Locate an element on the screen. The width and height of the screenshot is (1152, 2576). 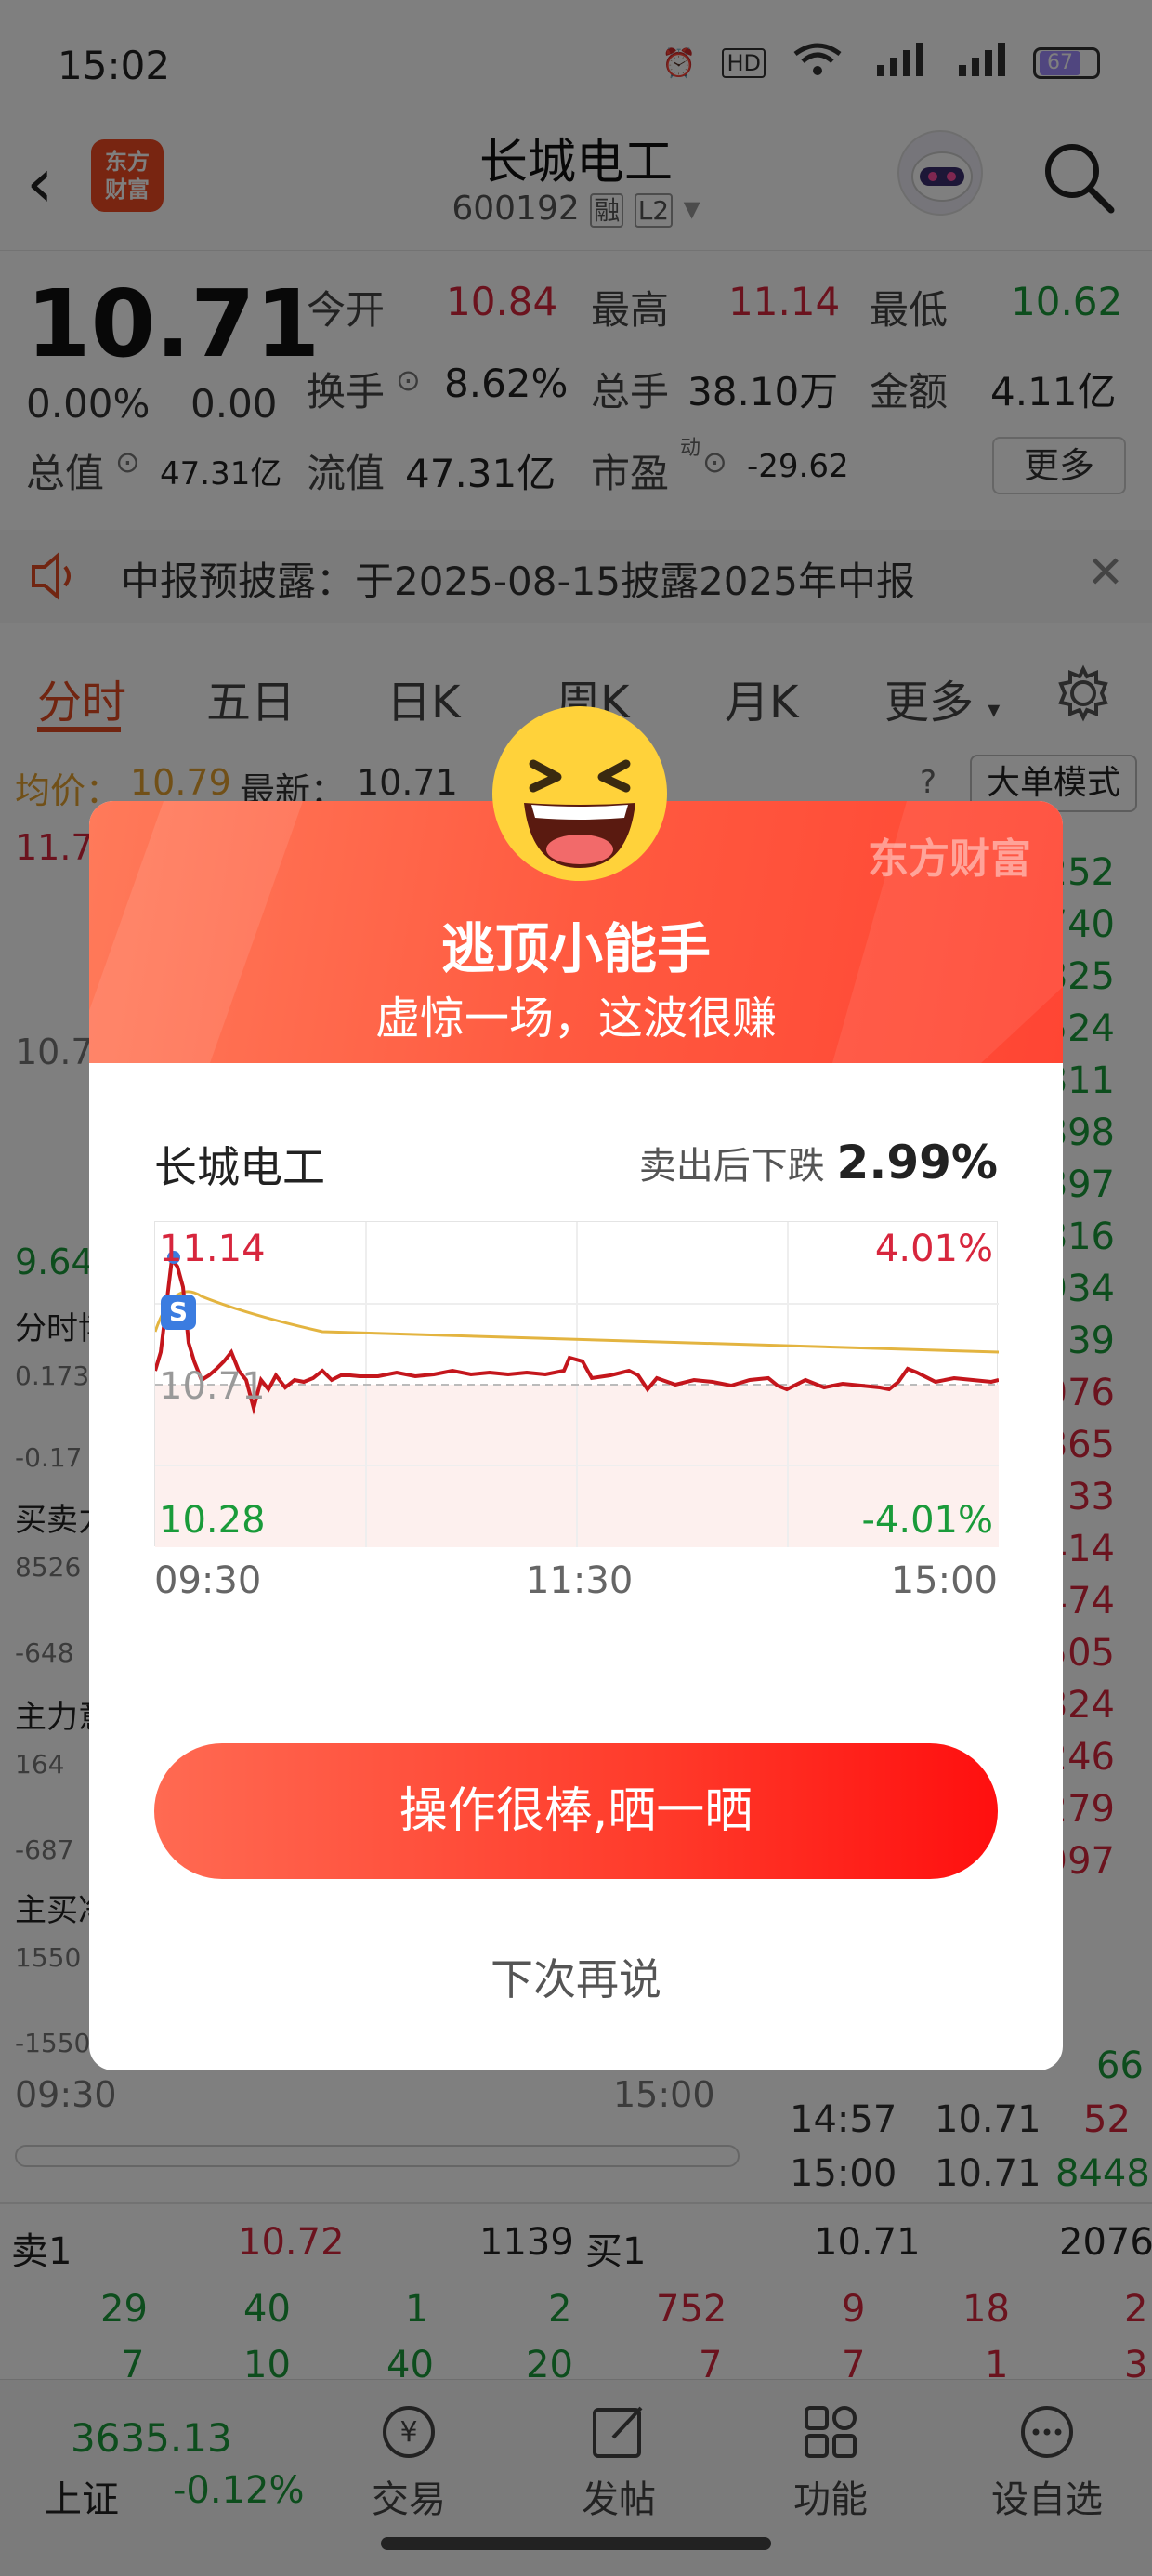
mini-chart-mid: 10.71 is located at coordinates (212, 1386).